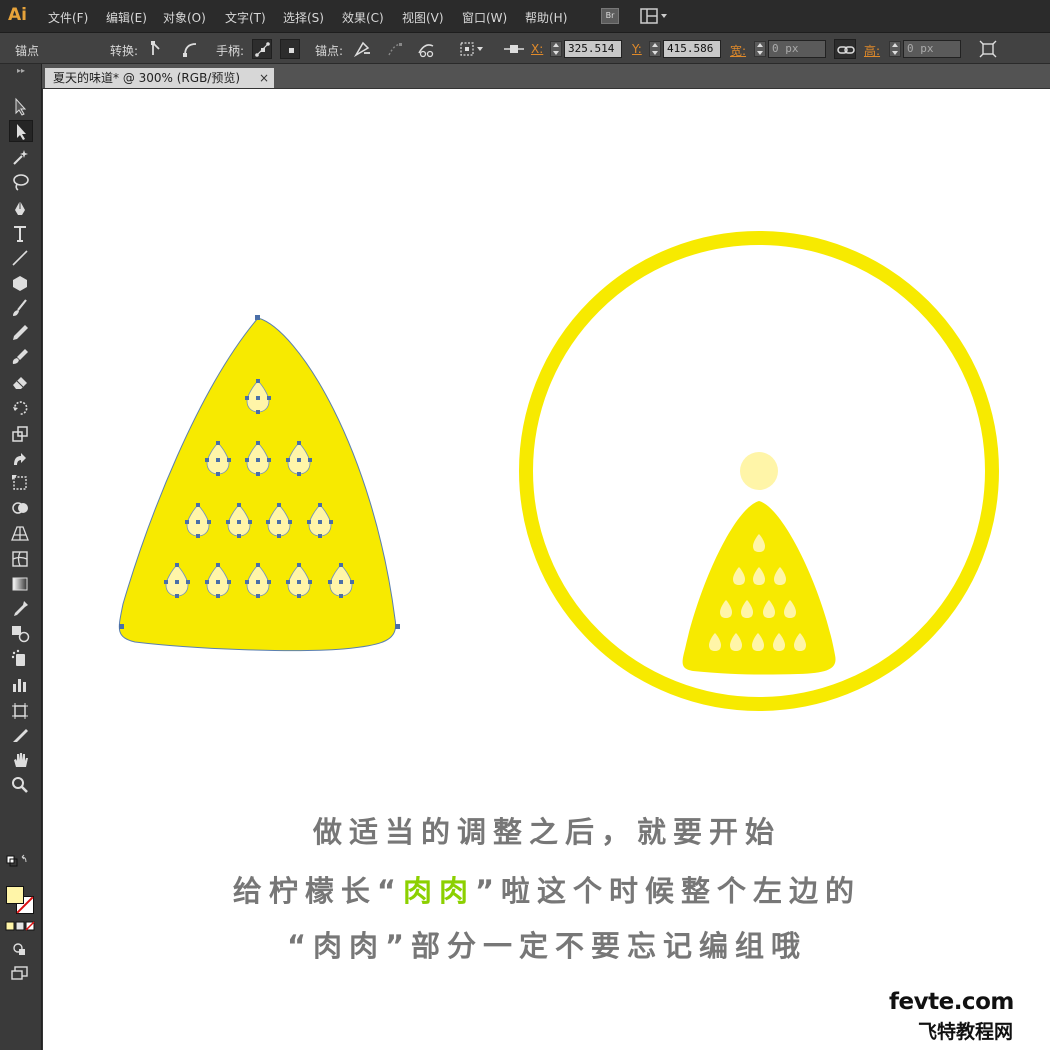 This screenshot has width=1050, height=1050. What do you see at coordinates (21, 283) in the screenshot?
I see `polygon-tool-icon` at bounding box center [21, 283].